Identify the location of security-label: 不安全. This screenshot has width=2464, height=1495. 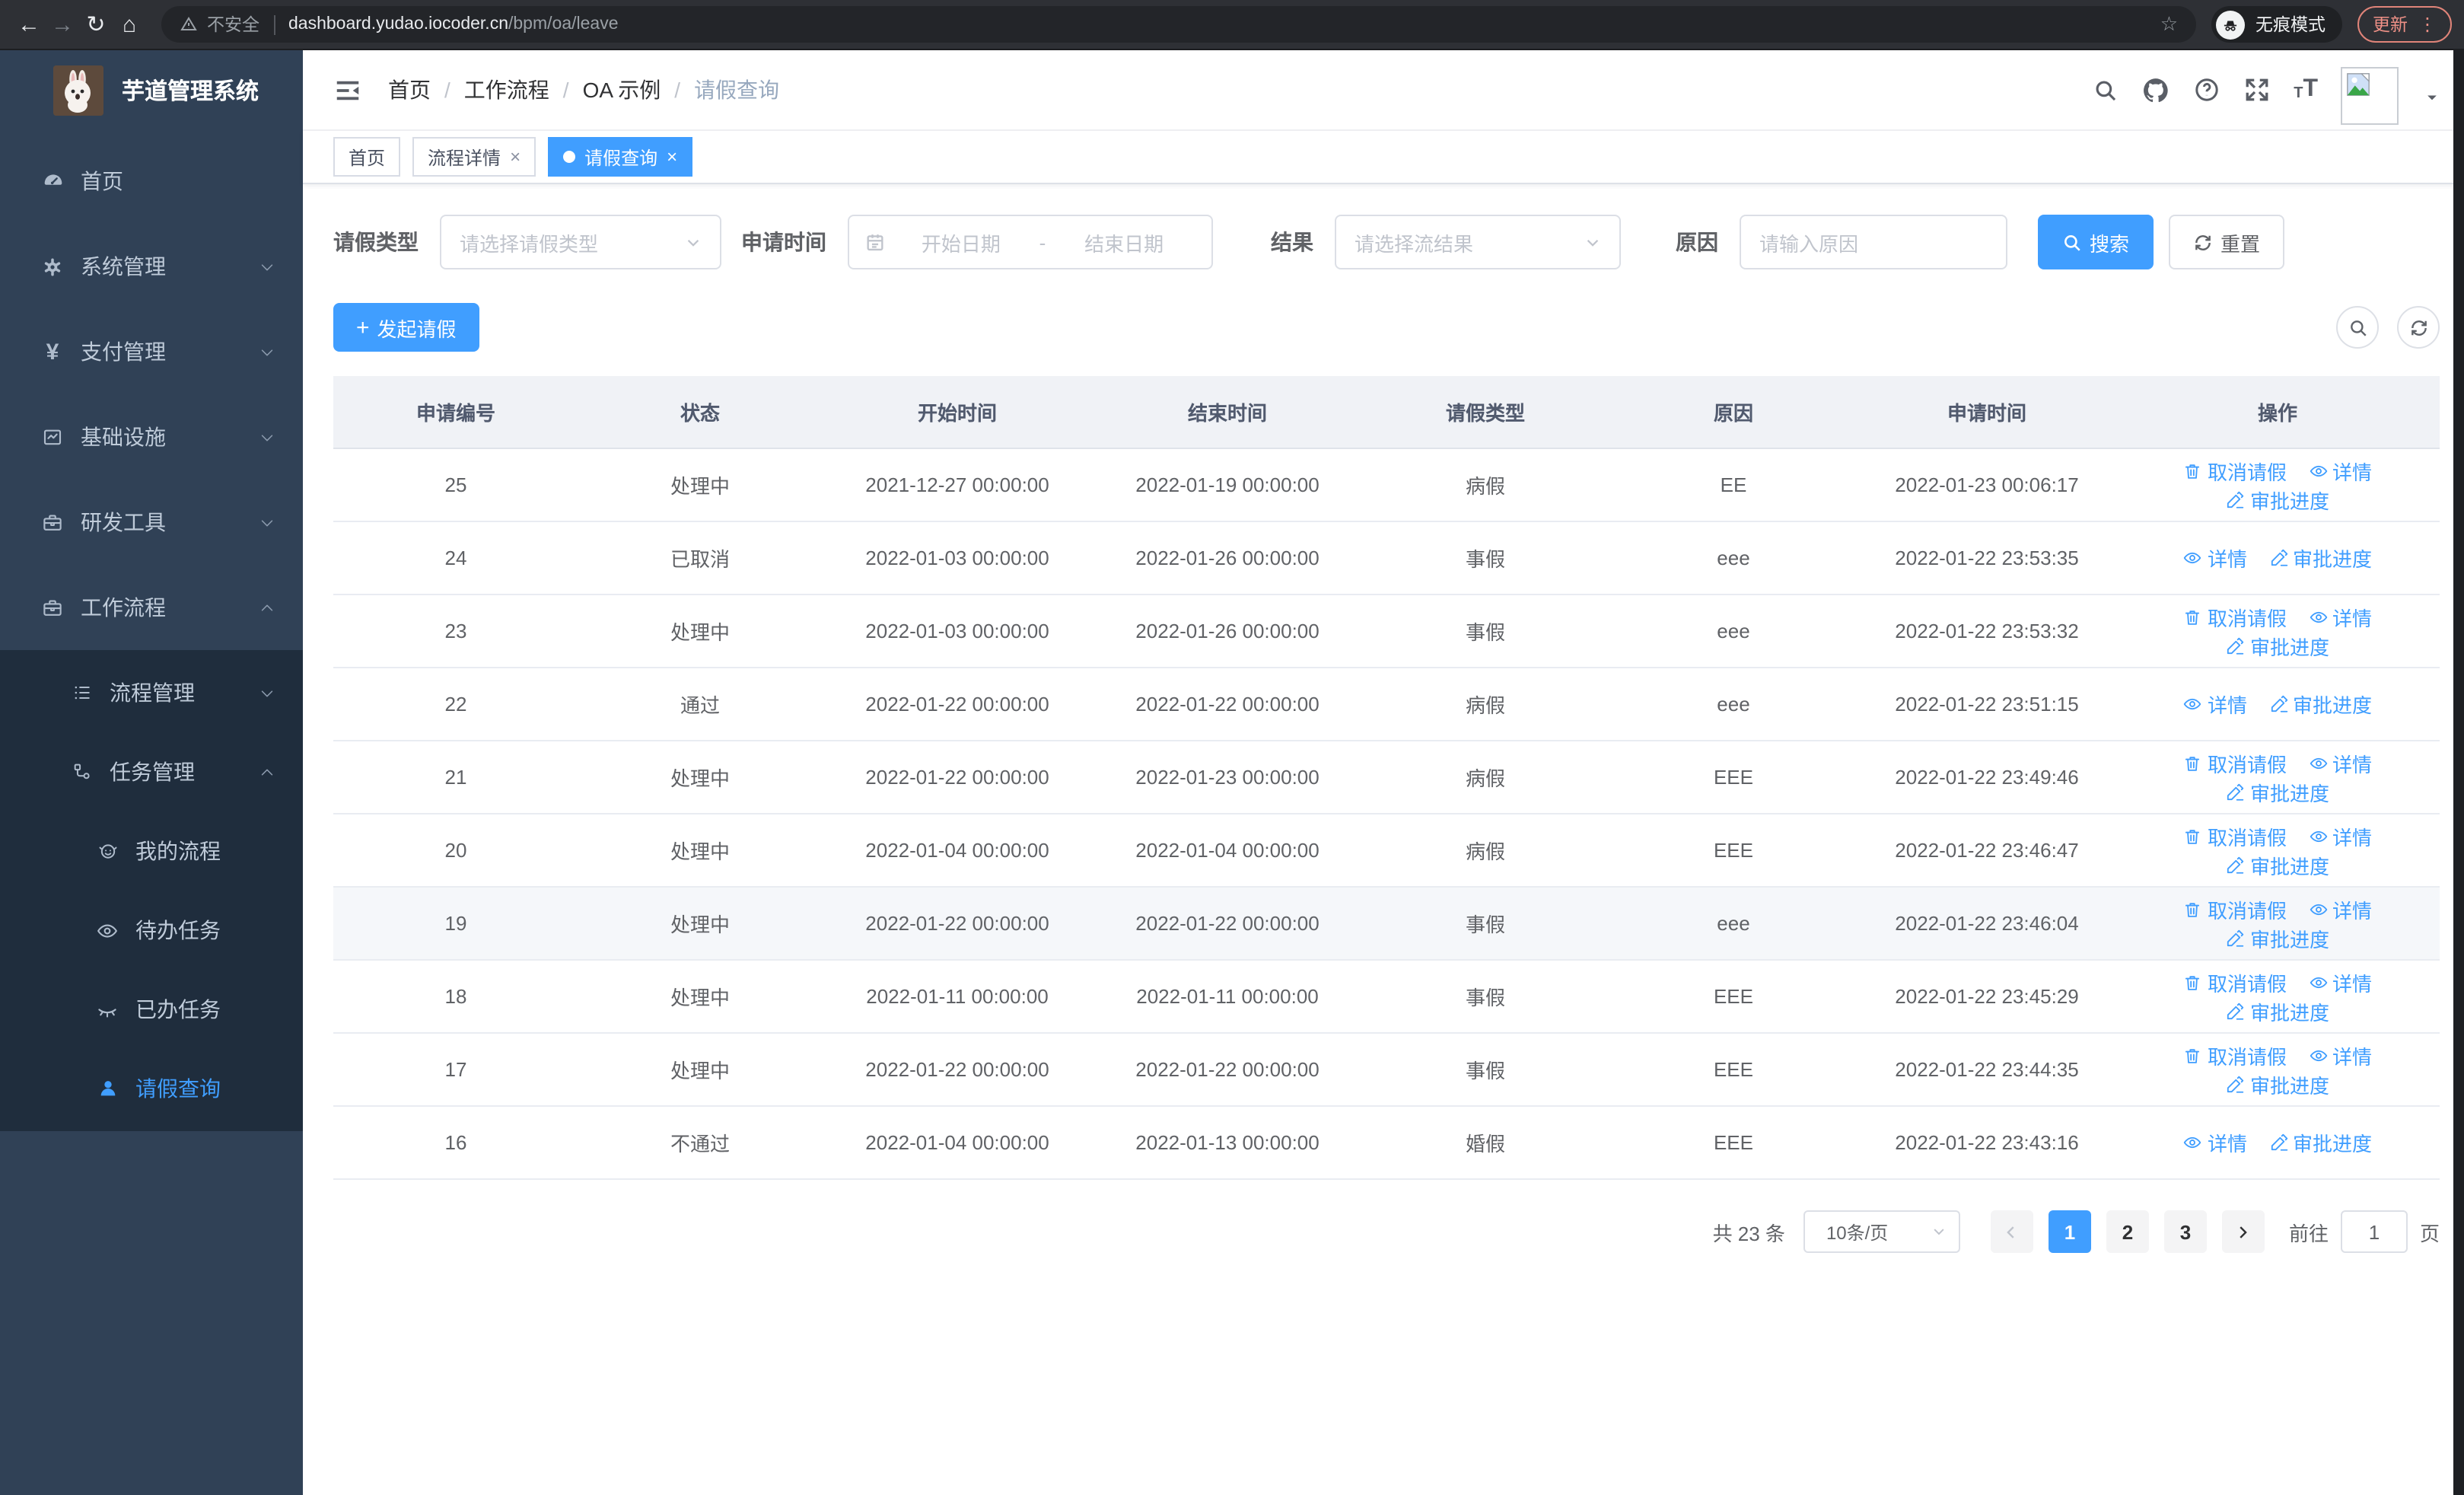
(233, 25).